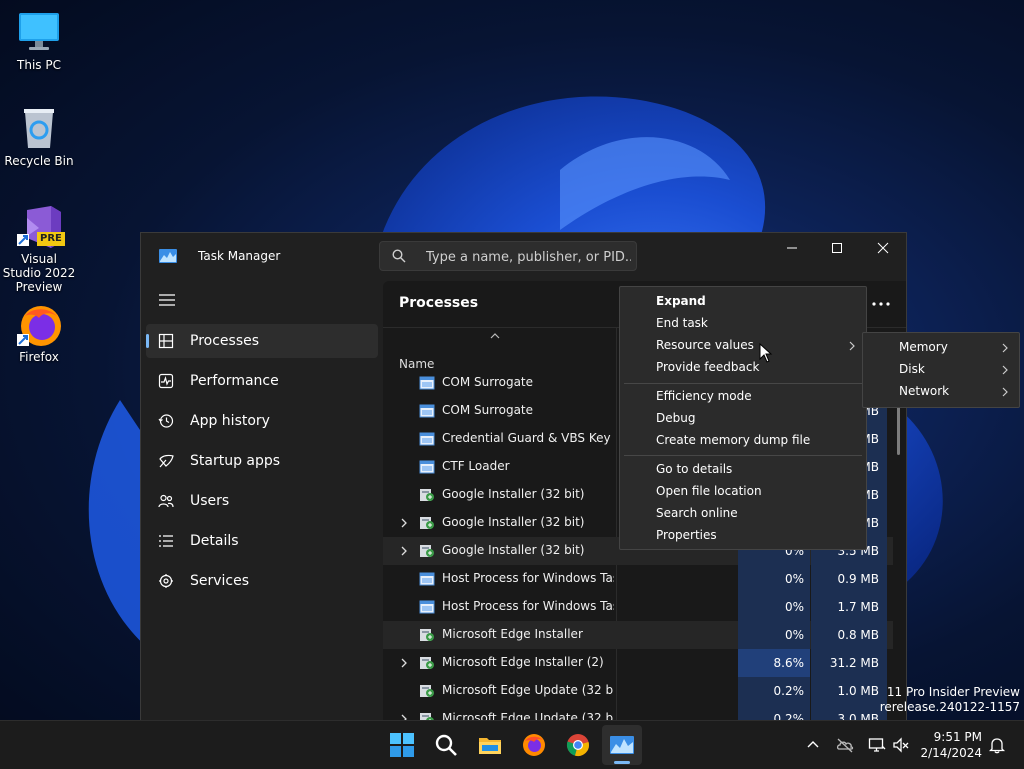 This screenshot has width=1024, height=769. What do you see at coordinates (523, 662) in the screenshot?
I see `process-name: Microsoft Edge Installer (2)` at bounding box center [523, 662].